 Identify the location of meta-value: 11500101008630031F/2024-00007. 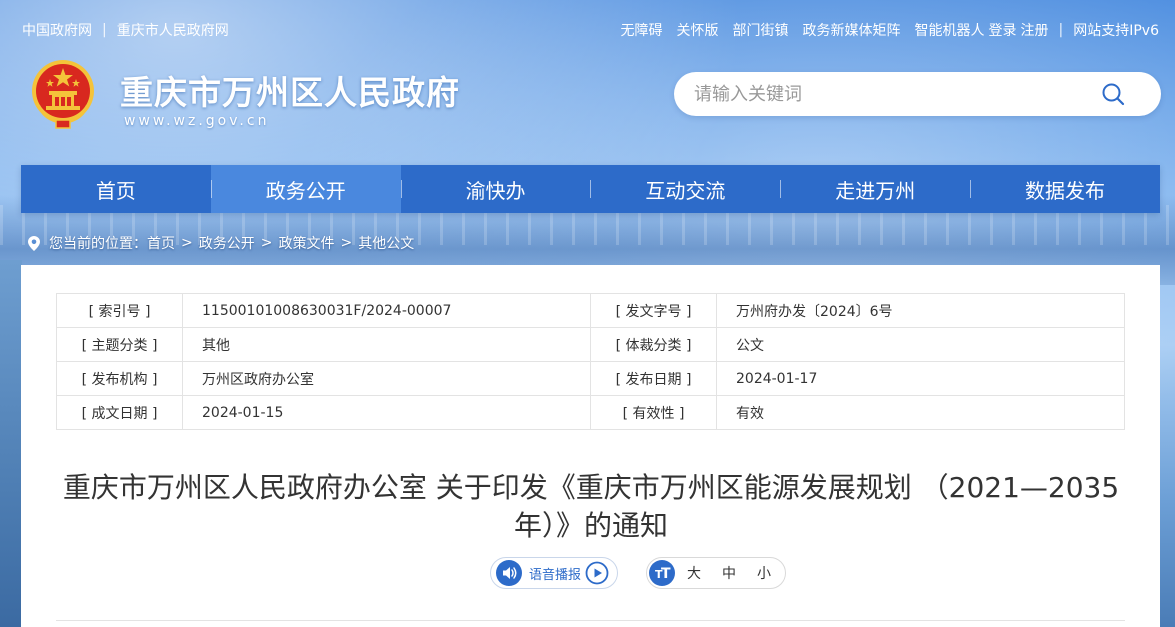
(386, 310).